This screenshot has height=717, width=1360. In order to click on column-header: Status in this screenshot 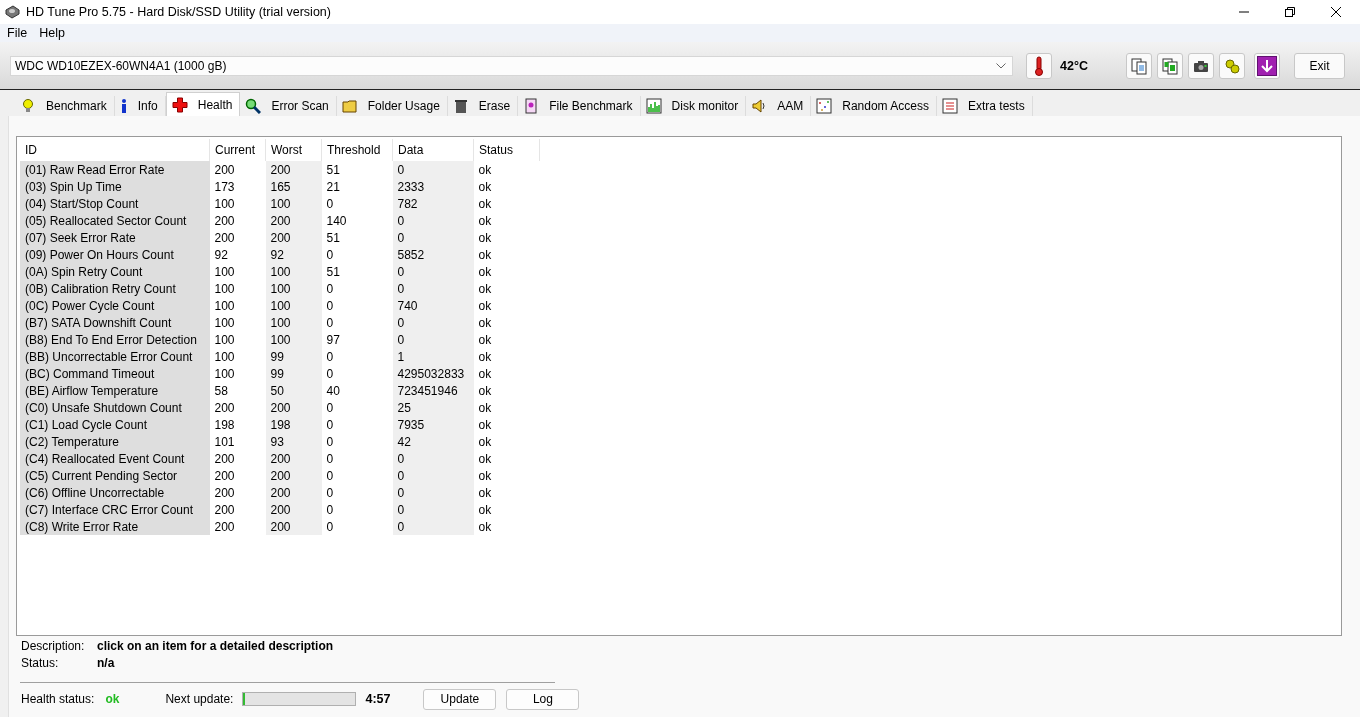, I will do `click(506, 150)`.